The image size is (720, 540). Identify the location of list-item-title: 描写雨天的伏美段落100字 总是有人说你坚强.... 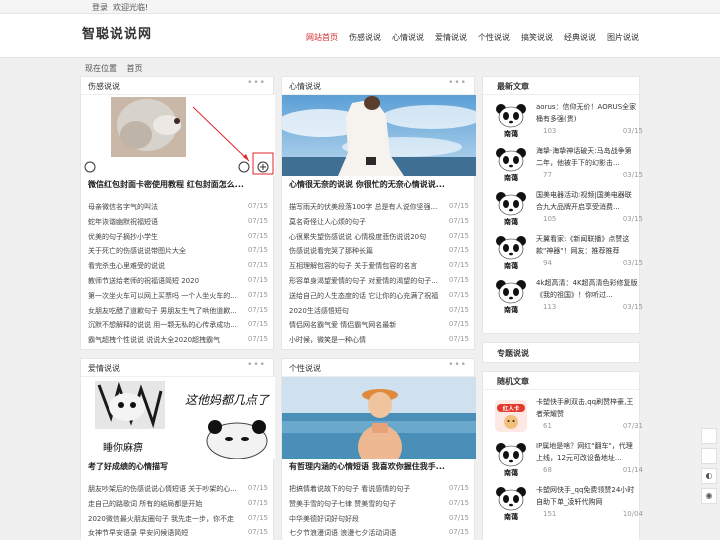
(364, 207).